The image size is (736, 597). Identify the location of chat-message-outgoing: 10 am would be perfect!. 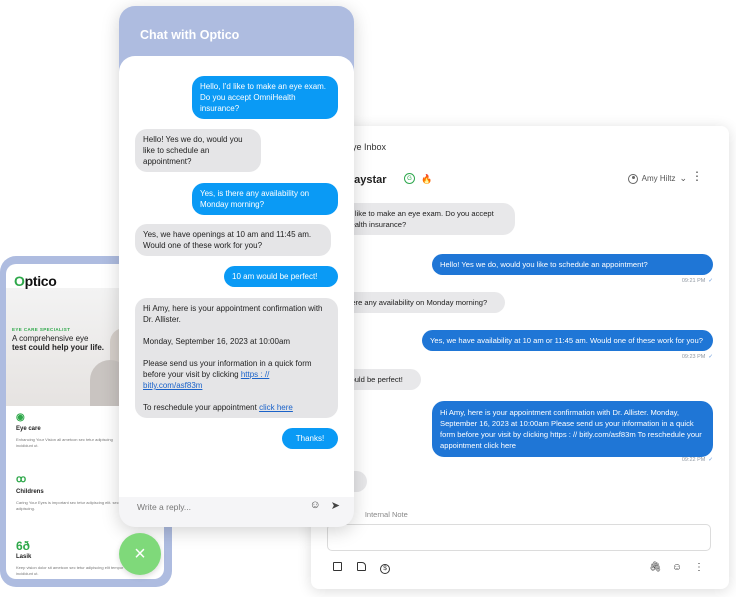
(281, 276).